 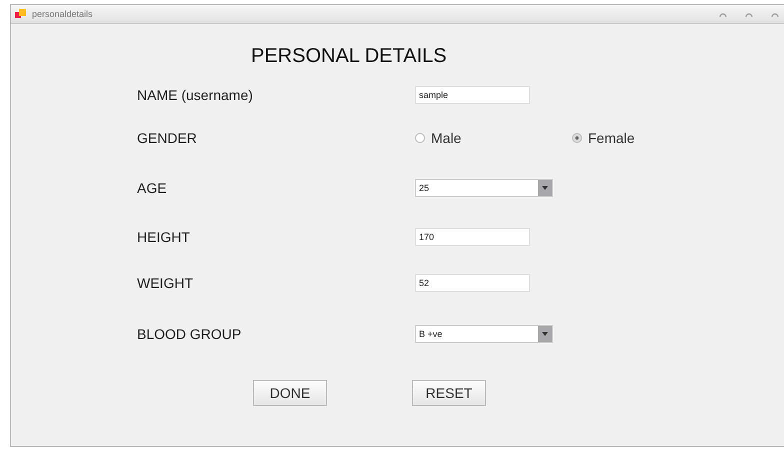 What do you see at coordinates (189, 334) in the screenshot?
I see `field-label: BLOOD GROUP` at bounding box center [189, 334].